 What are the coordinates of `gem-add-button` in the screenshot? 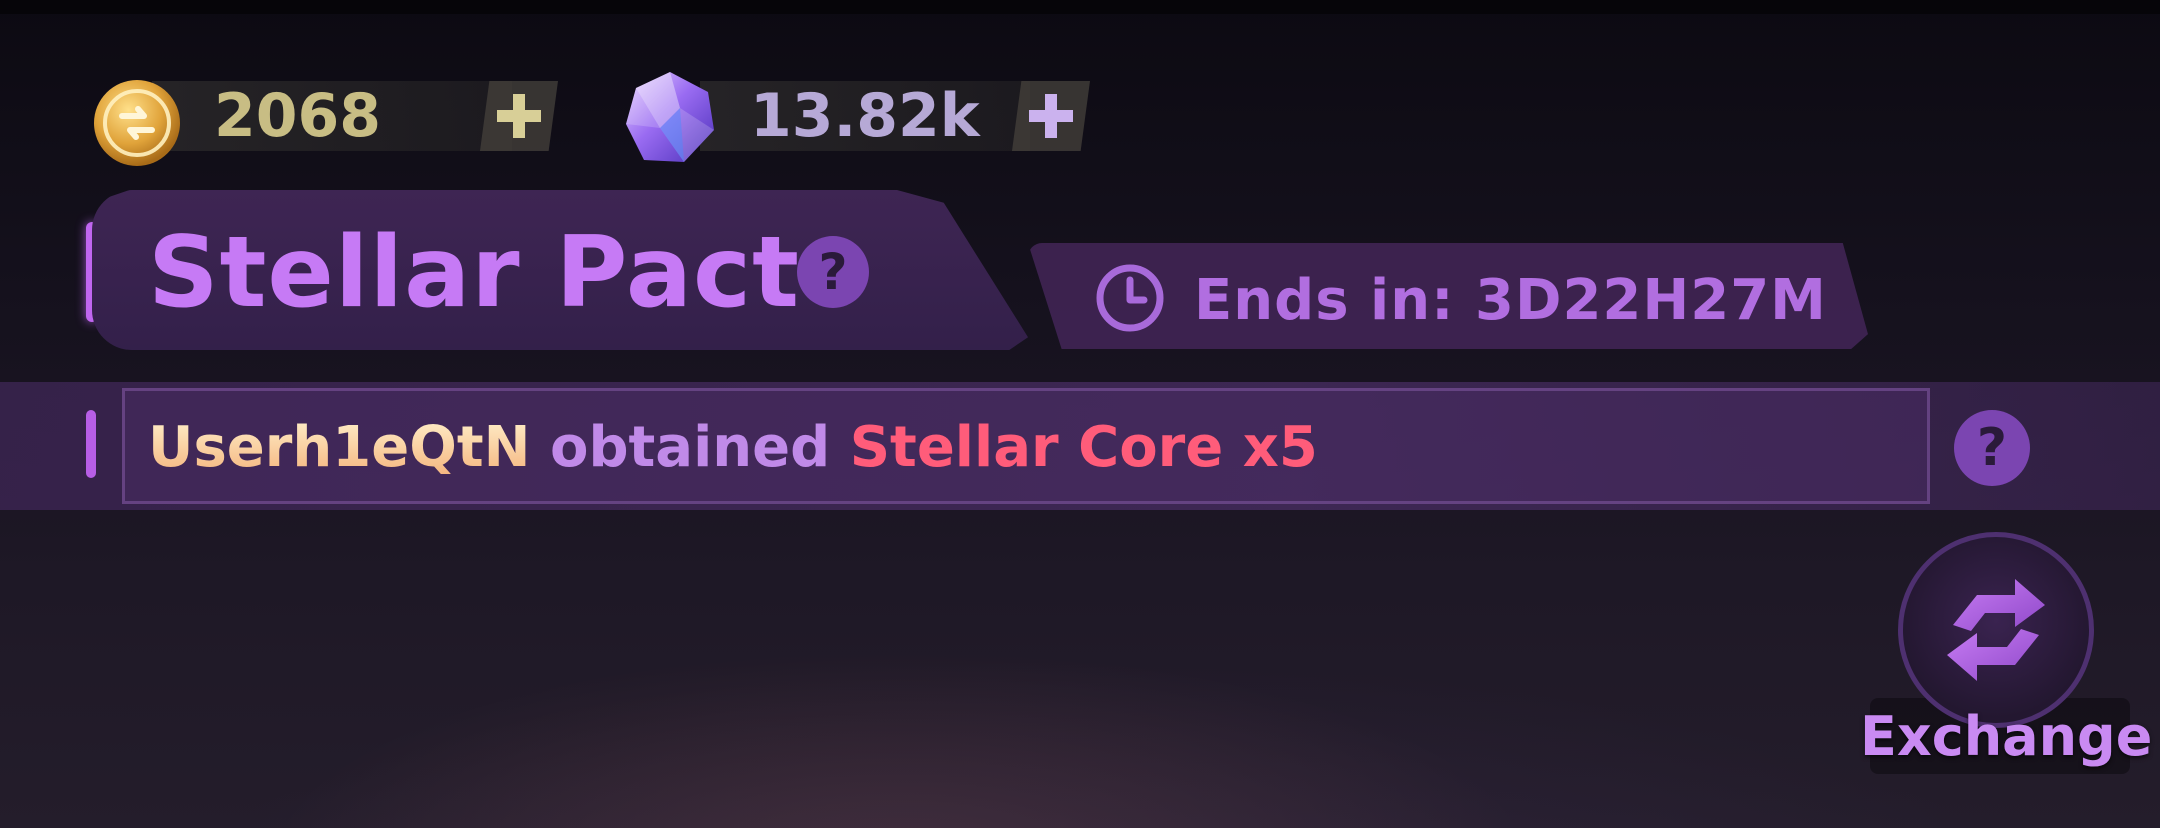 It's located at (1051, 116).